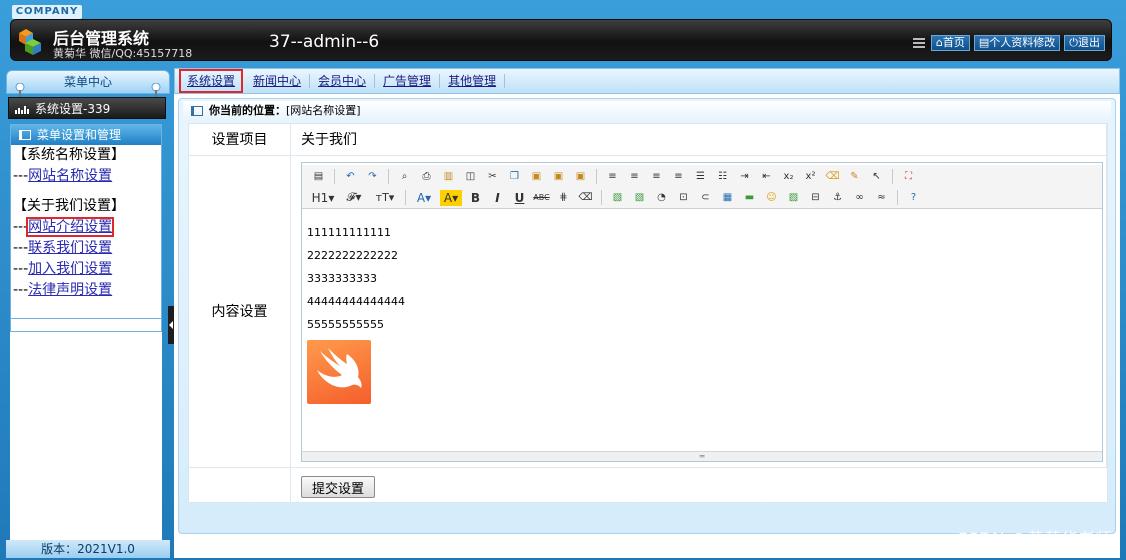 This screenshot has width=1126, height=560. Describe the element at coordinates (514, 176) in the screenshot. I see `copy-icon: ❐` at that location.